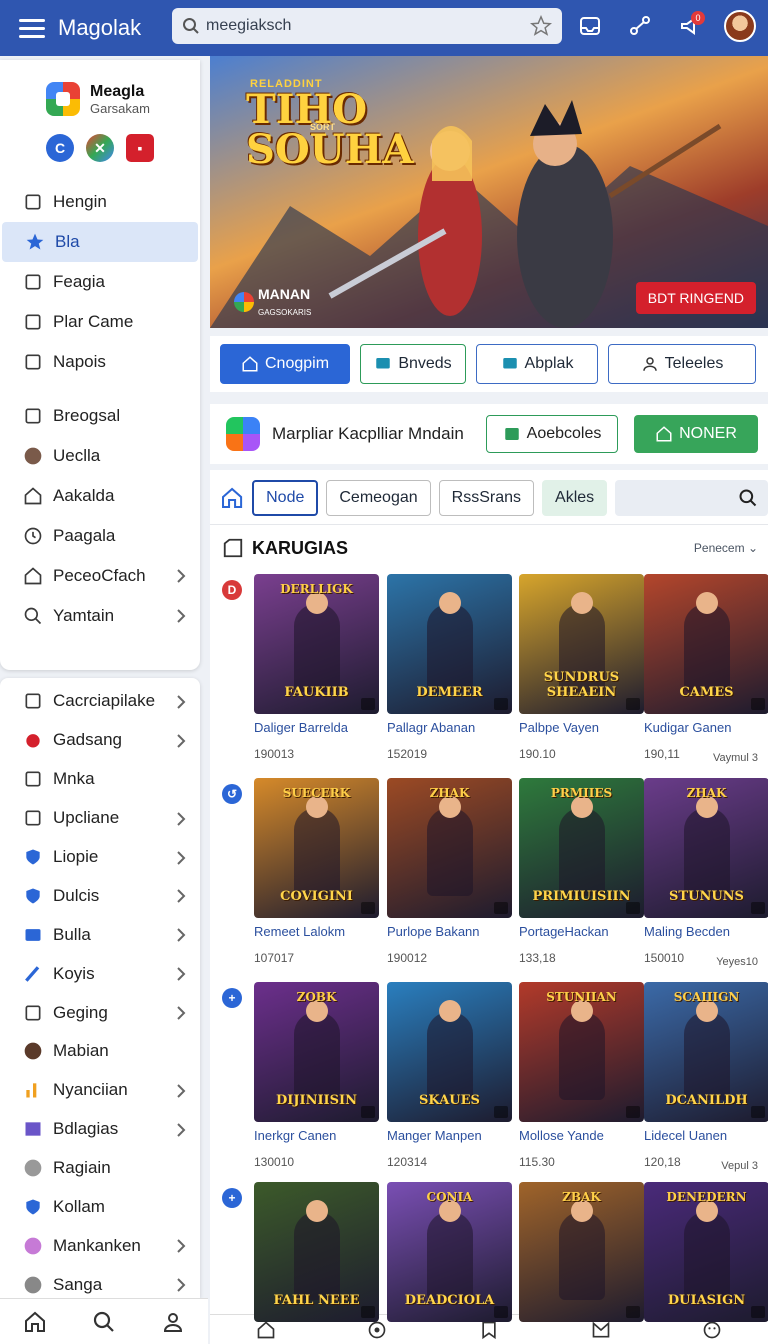 Image resolution: width=768 pixels, height=1344 pixels. I want to click on sidebar-item-mabian: Mabian, so click(100, 1051).